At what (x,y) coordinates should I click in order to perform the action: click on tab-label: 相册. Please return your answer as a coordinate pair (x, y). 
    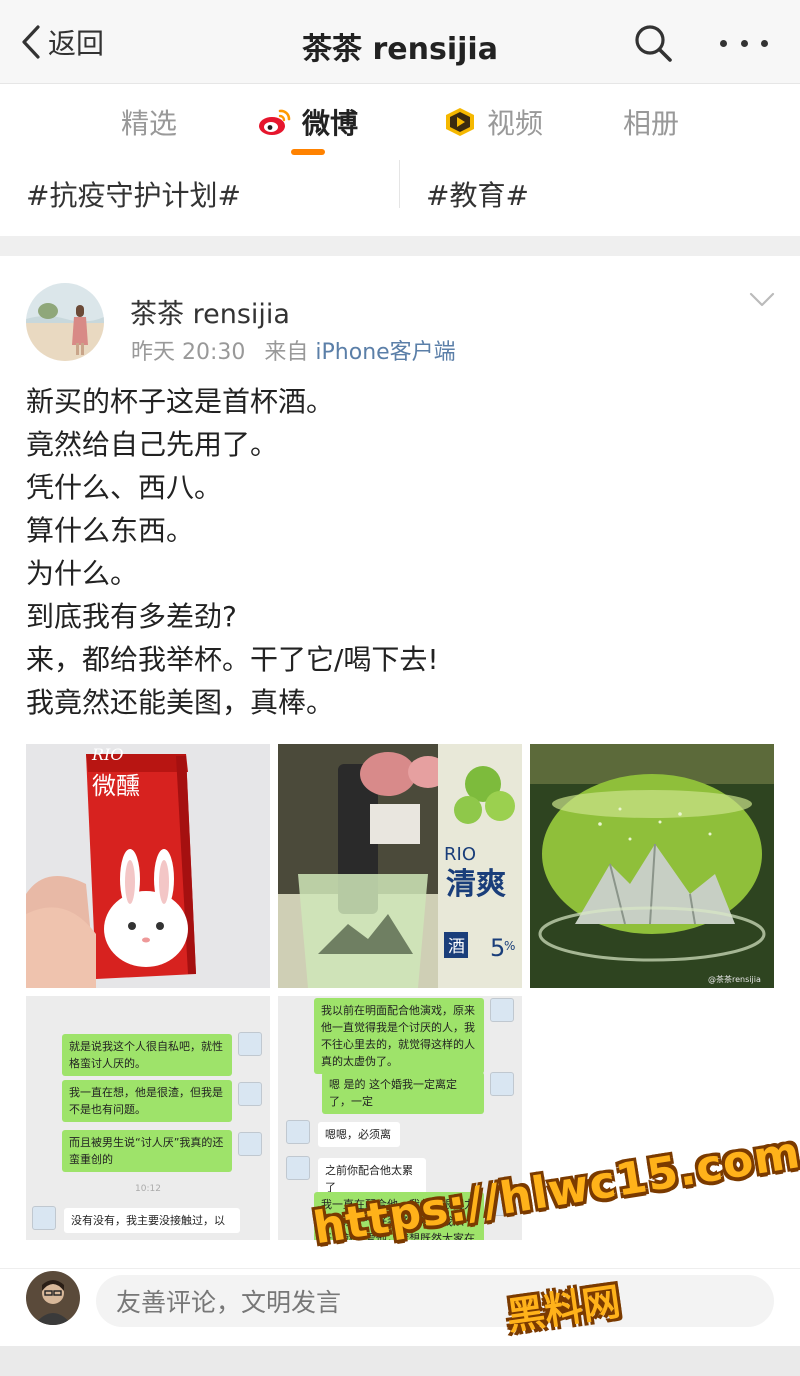
    Looking at the image, I should click on (651, 123).